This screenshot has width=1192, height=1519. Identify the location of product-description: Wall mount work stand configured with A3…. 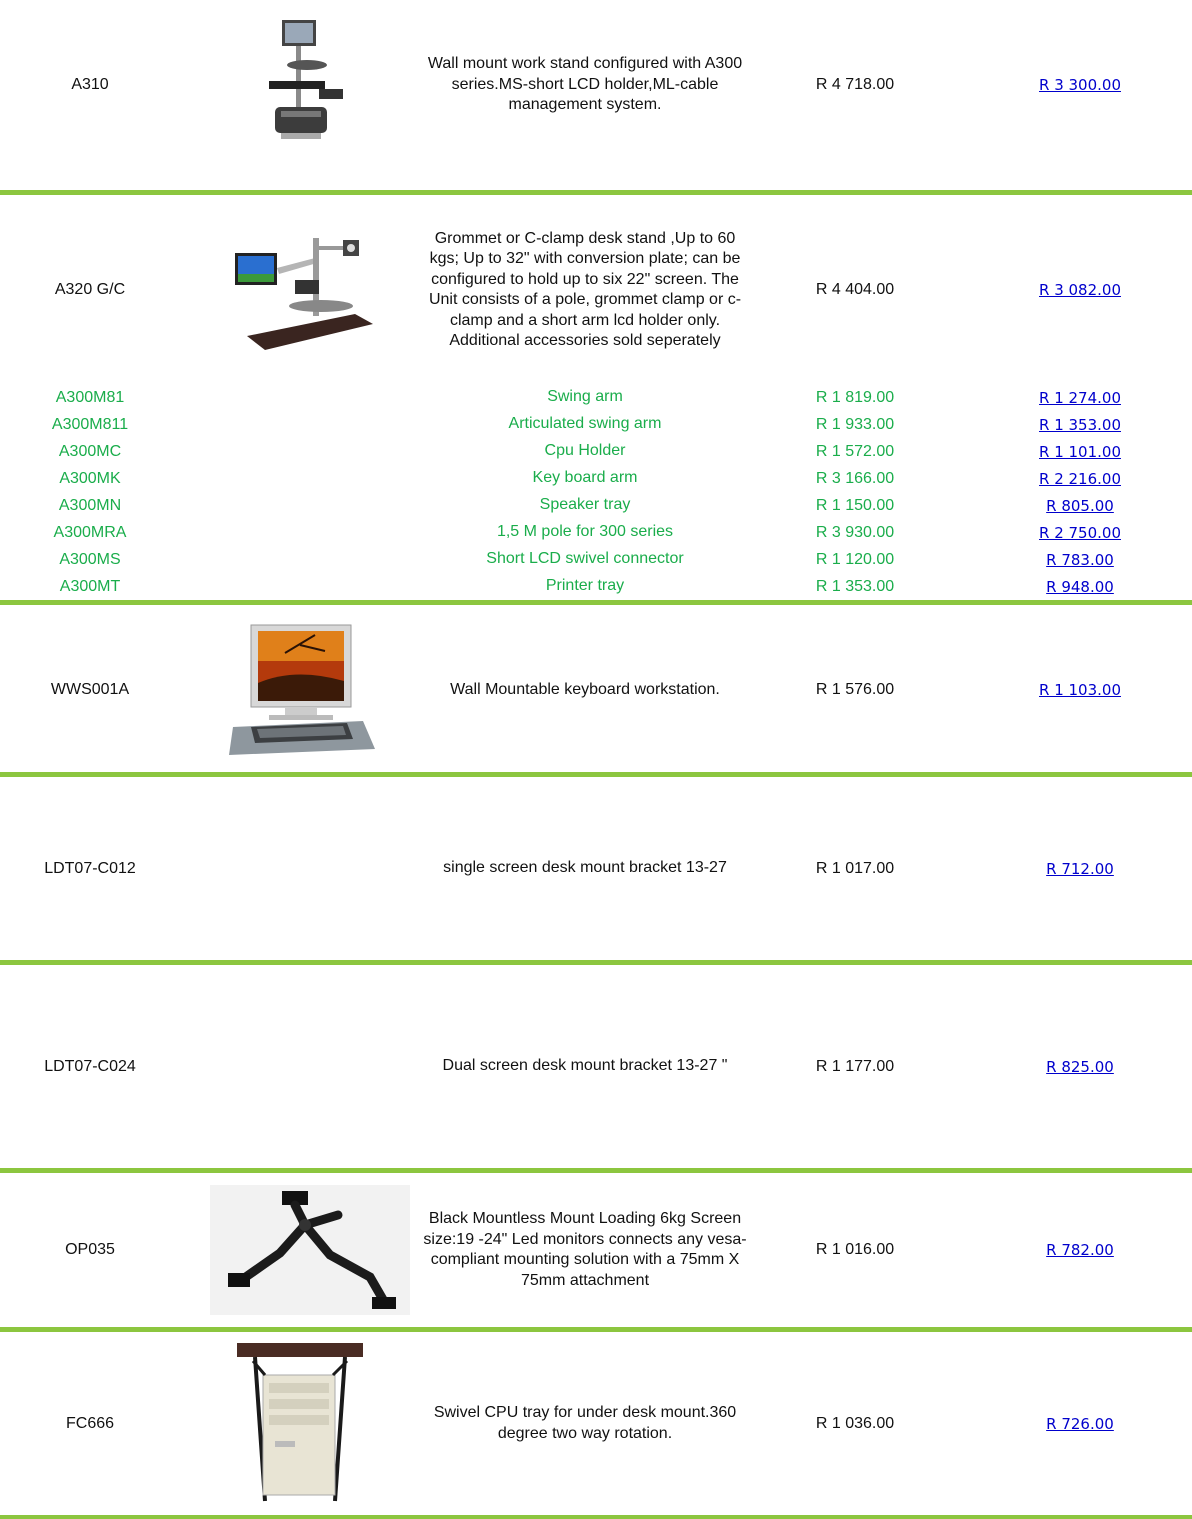
(585, 84).